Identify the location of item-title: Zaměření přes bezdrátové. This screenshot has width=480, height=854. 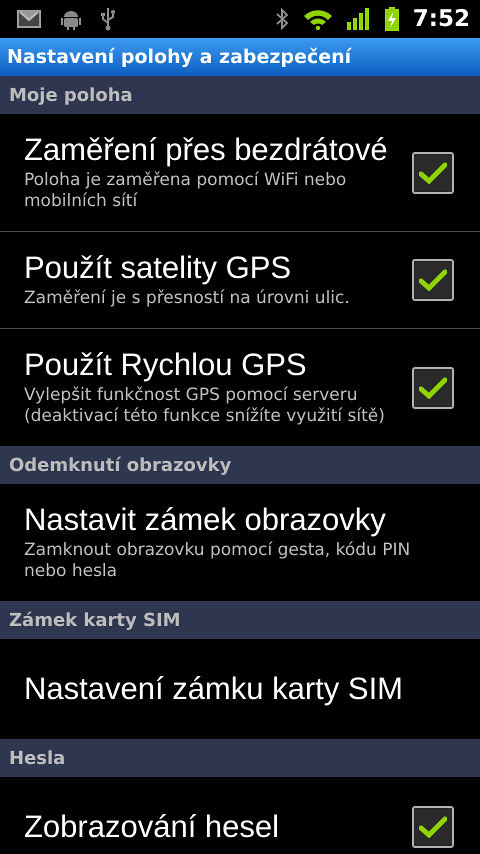
(206, 150).